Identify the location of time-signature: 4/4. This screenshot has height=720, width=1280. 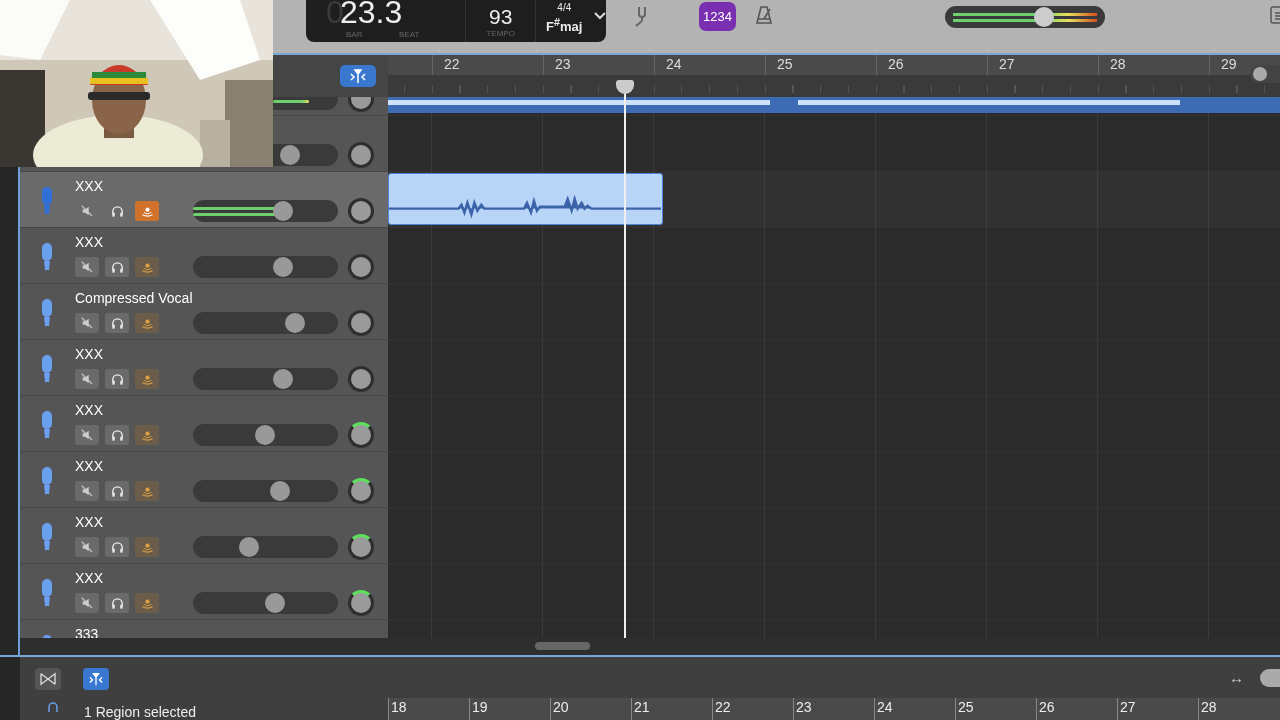
(564, 7).